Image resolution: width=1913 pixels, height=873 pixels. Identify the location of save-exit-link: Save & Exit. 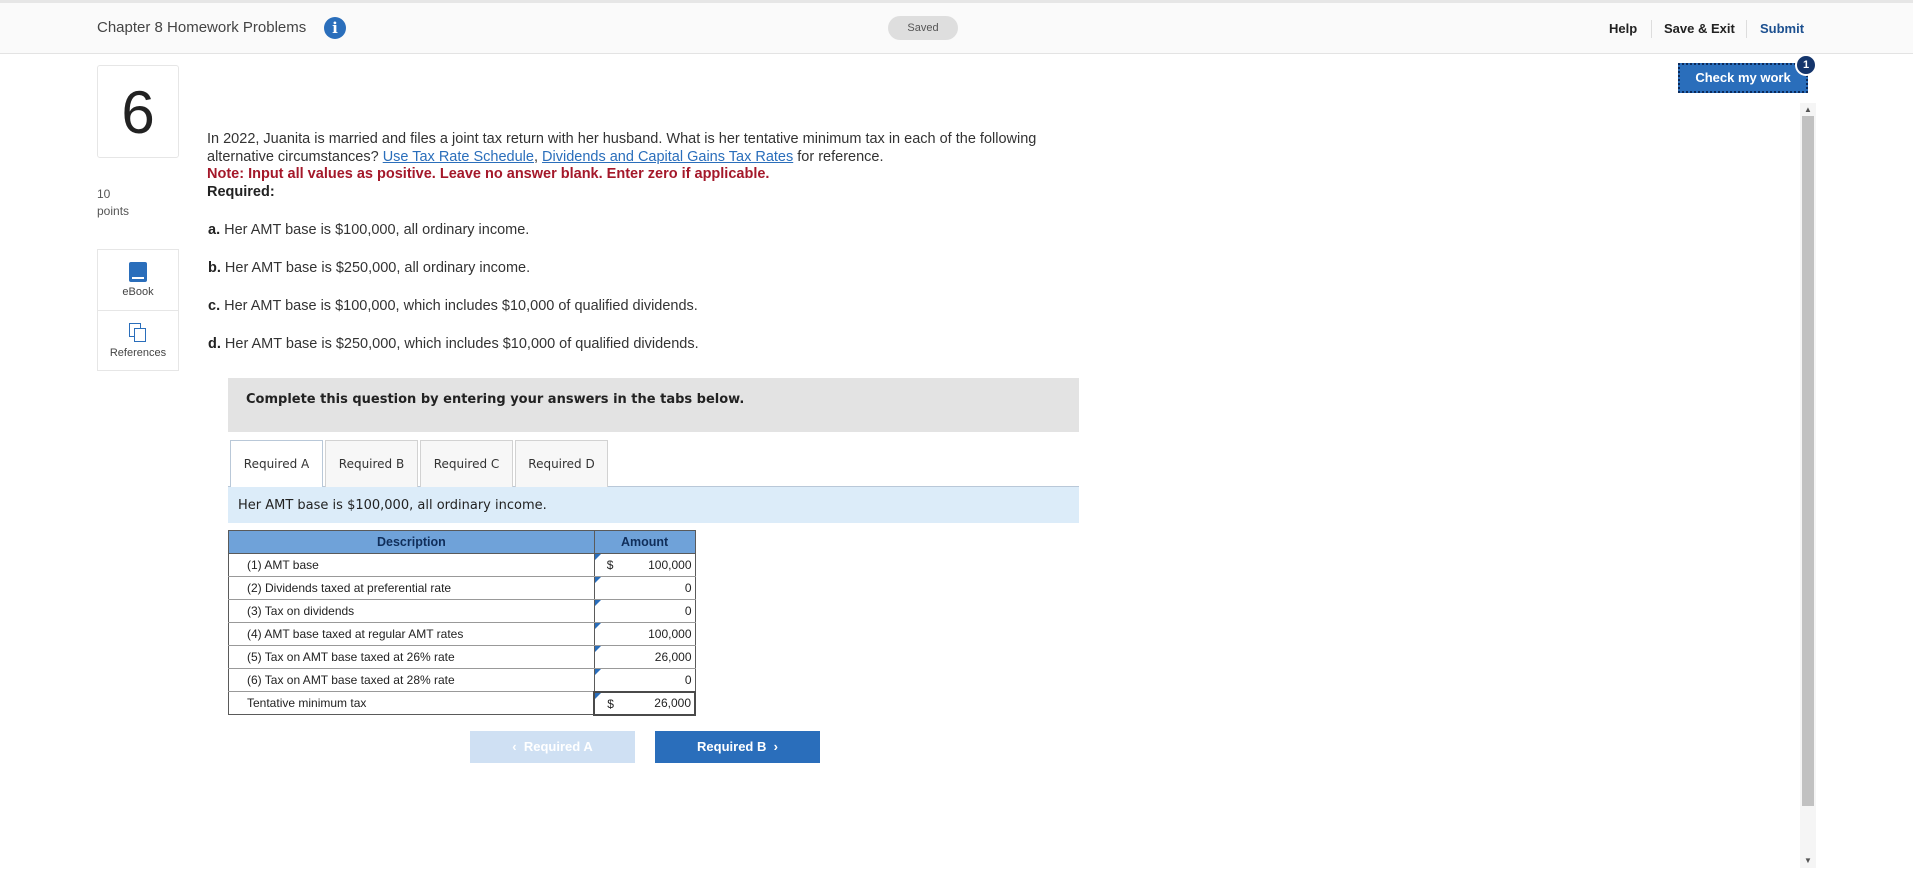
(1699, 28).